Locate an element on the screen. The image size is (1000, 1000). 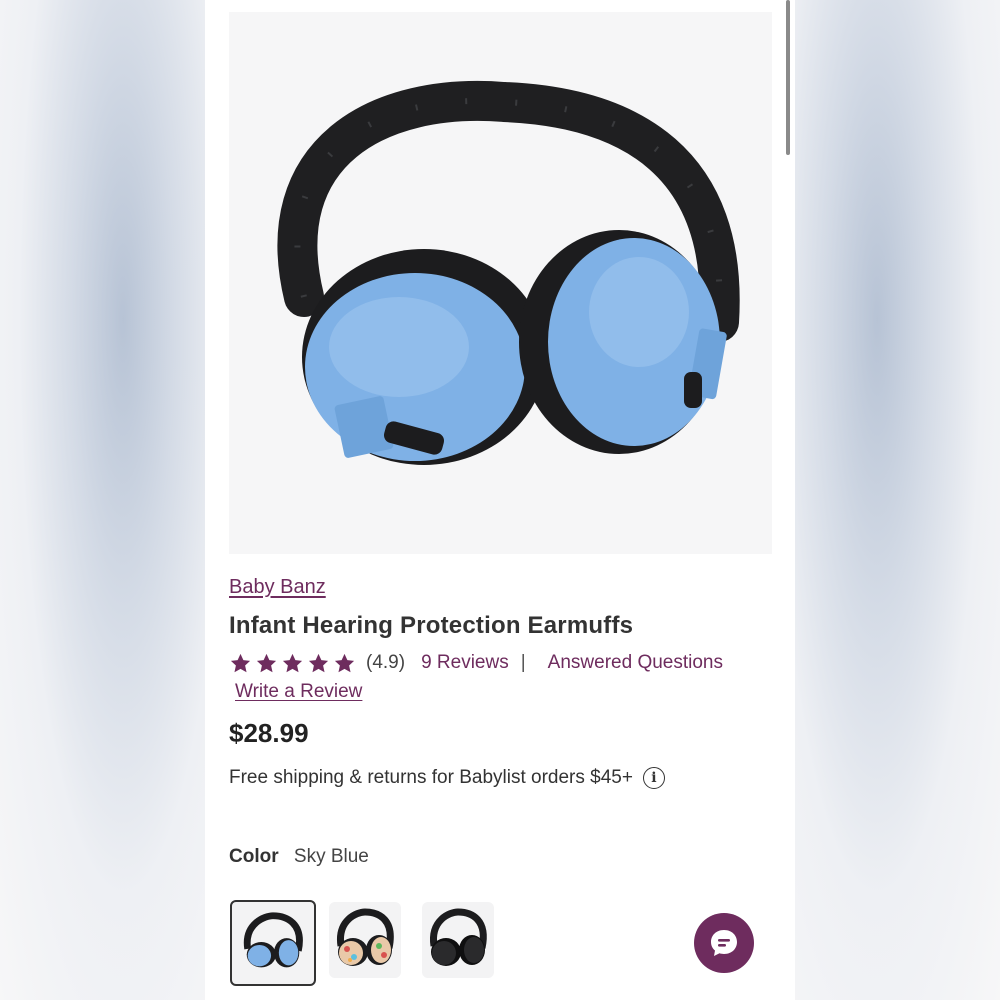
product-title: Infant Hearing Protection Earmuffs is located at coordinates (431, 625).